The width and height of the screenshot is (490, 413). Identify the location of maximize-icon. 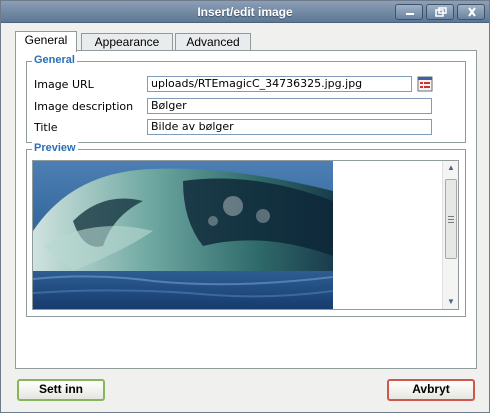
(441, 12).